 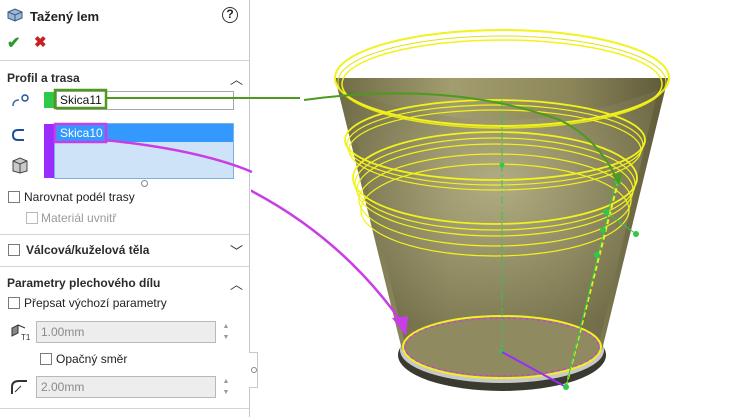 I want to click on callout-overlay, so click(x=176, y=131).